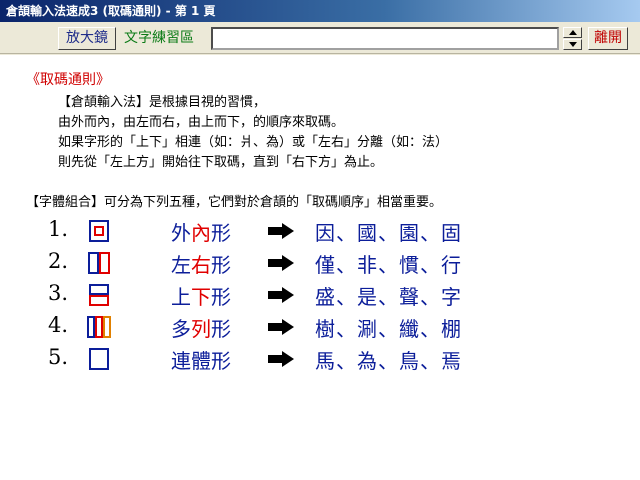 This screenshot has height=480, width=640. What do you see at coordinates (201, 265) in the screenshot?
I see `structure-name: 左右形` at bounding box center [201, 265].